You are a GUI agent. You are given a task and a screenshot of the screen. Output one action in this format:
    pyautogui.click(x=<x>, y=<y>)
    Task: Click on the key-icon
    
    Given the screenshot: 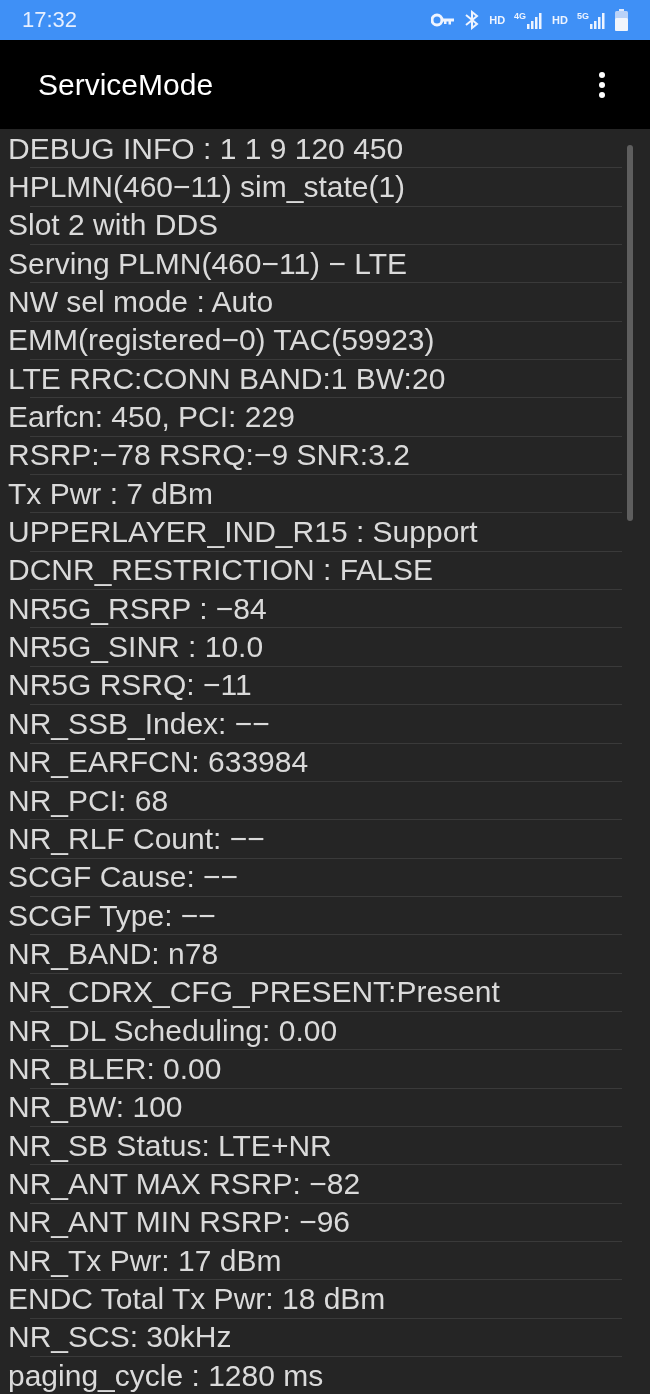 What is the action you would take?
    pyautogui.click(x=443, y=20)
    